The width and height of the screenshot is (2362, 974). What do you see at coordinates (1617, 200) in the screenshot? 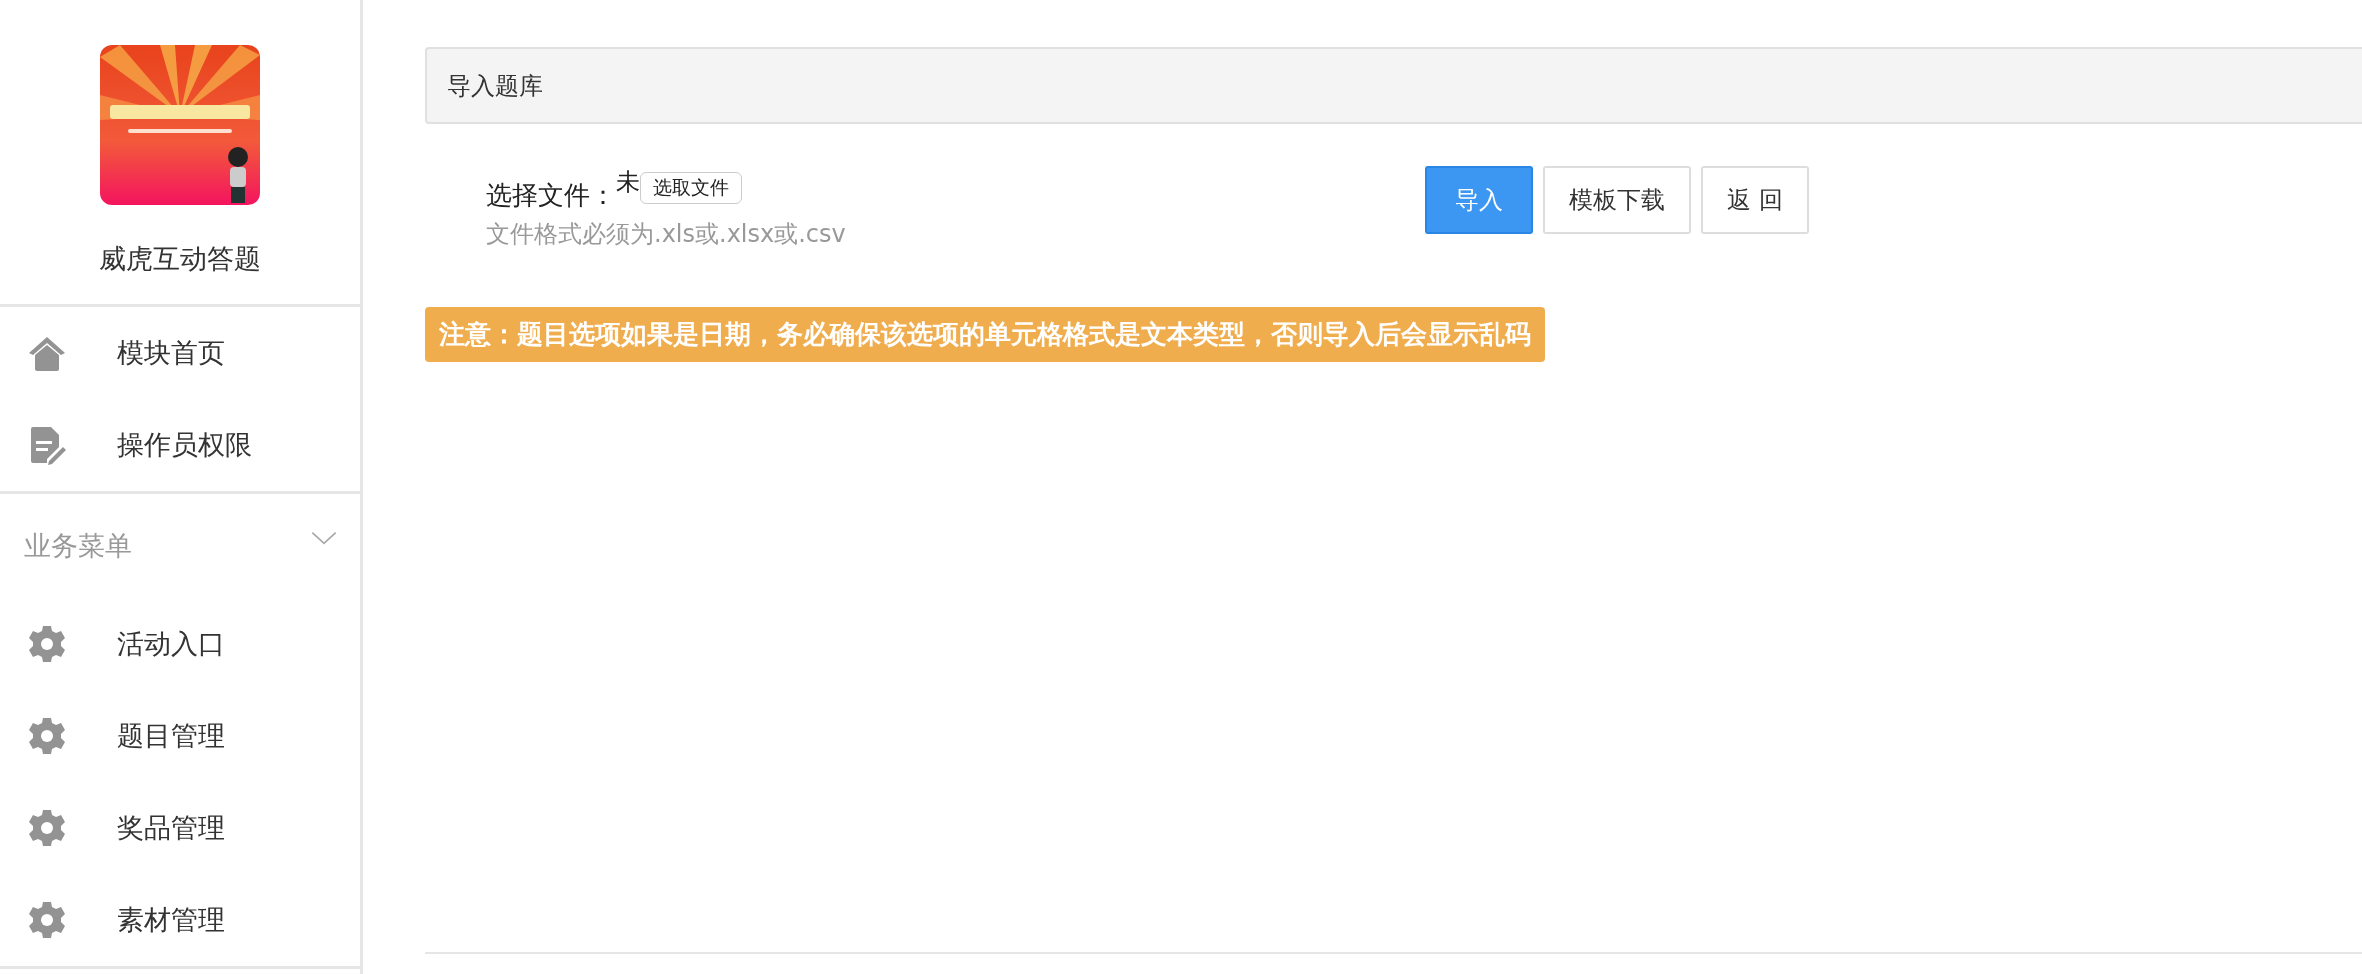
I see `action-button: 模板下载` at bounding box center [1617, 200].